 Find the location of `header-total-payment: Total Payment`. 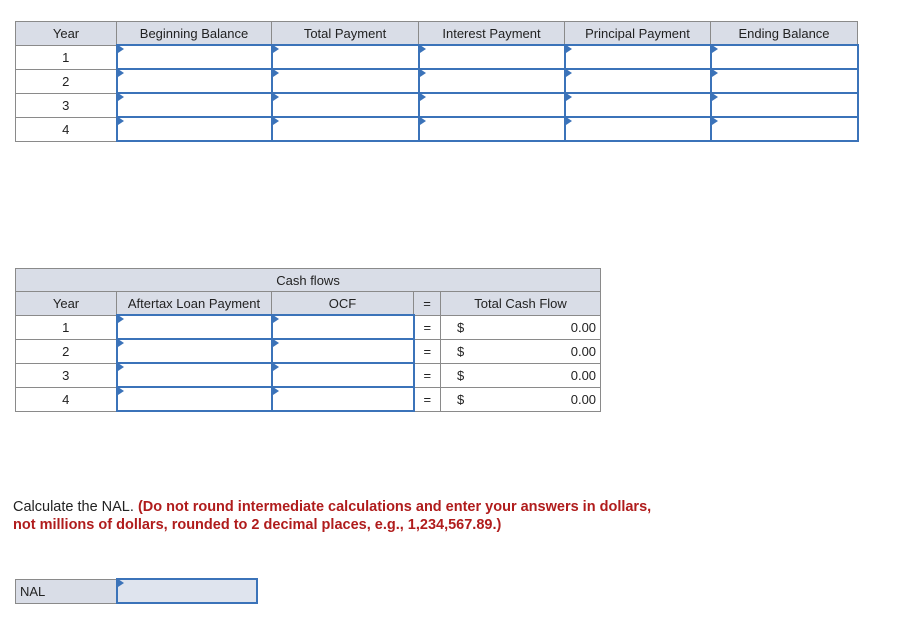

header-total-payment: Total Payment is located at coordinates (345, 33).